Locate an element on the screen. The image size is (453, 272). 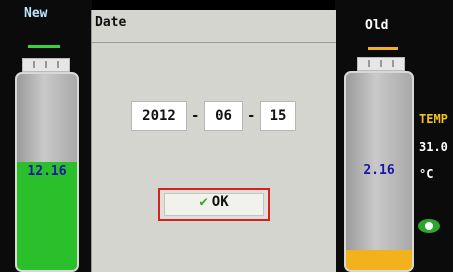
month-field: 06 is located at coordinates (223, 116).